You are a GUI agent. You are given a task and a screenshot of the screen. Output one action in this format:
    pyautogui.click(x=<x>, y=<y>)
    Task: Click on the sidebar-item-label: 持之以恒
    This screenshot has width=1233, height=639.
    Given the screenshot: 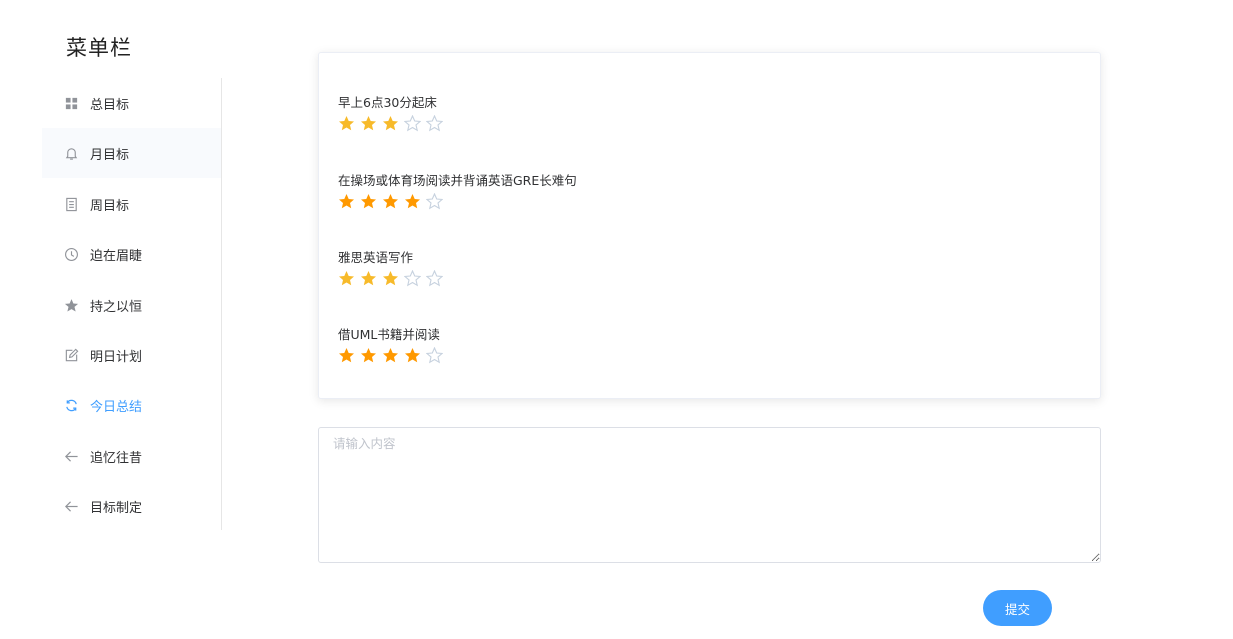 What is the action you would take?
    pyautogui.click(x=116, y=307)
    